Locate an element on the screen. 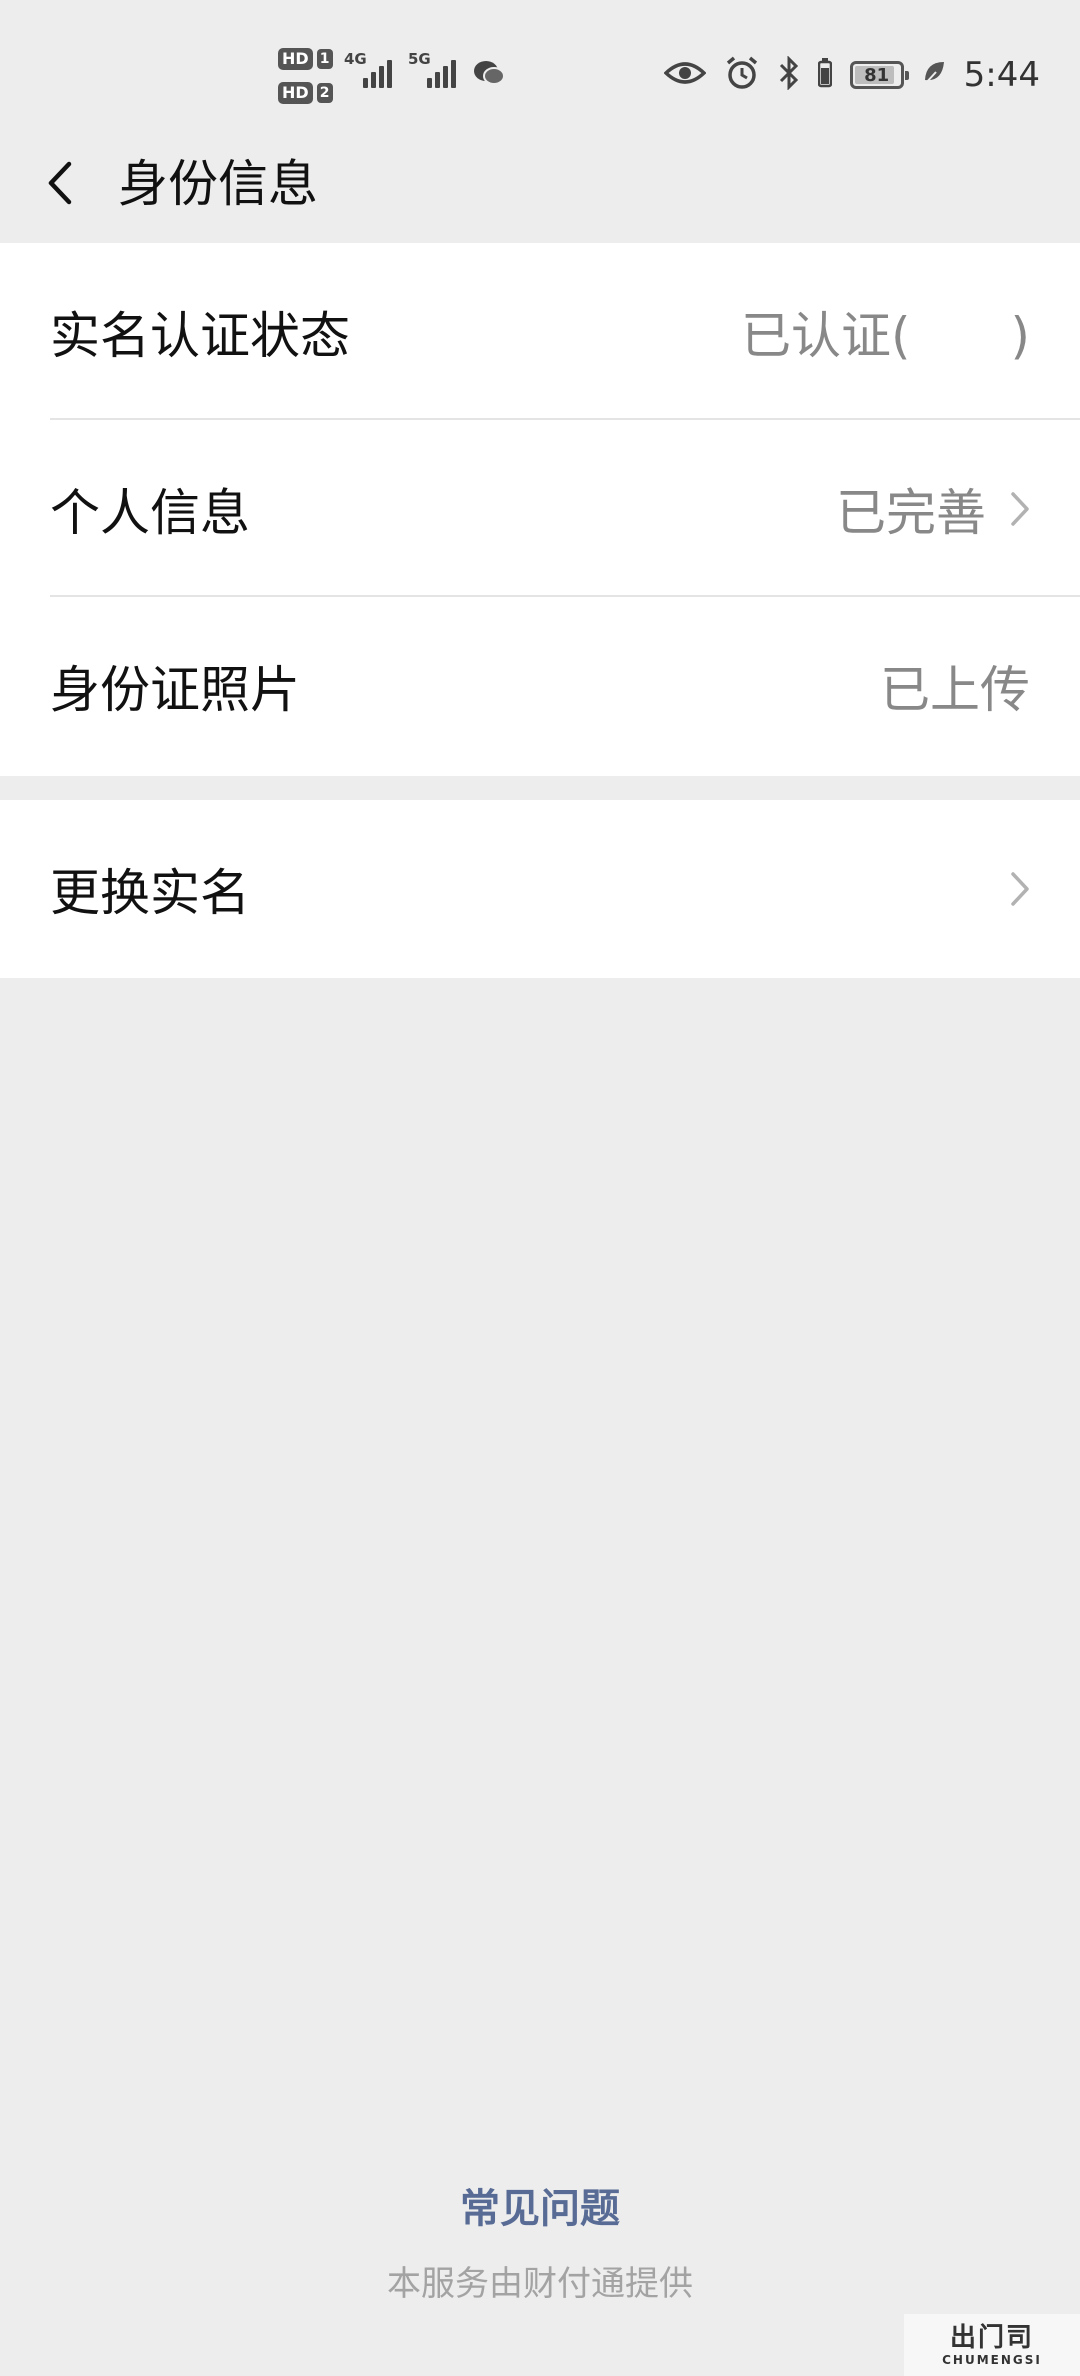 This screenshot has height=2376, width=1080. change-real-name-value-group is located at coordinates (1008, 889).